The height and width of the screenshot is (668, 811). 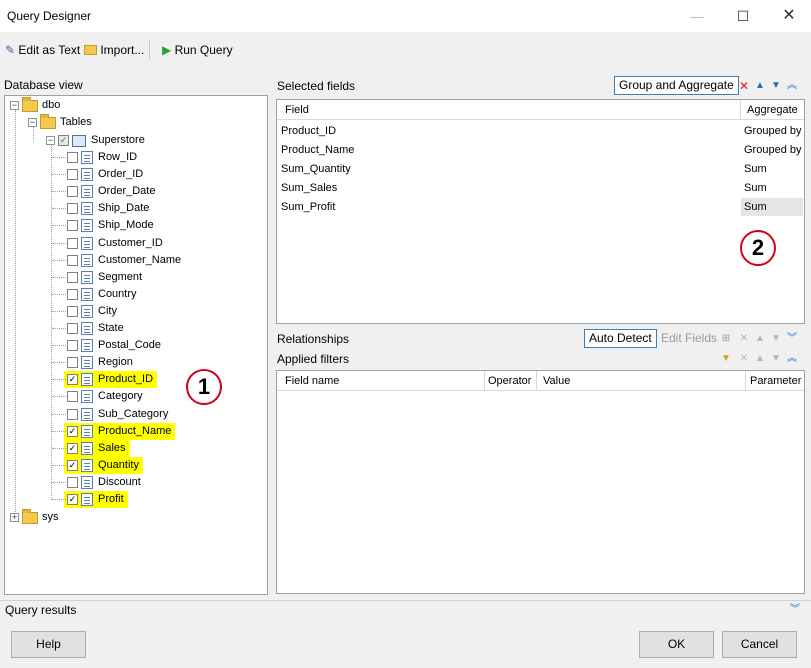 What do you see at coordinates (111, 191) in the screenshot?
I see `tree-field-item: Order_Date` at bounding box center [111, 191].